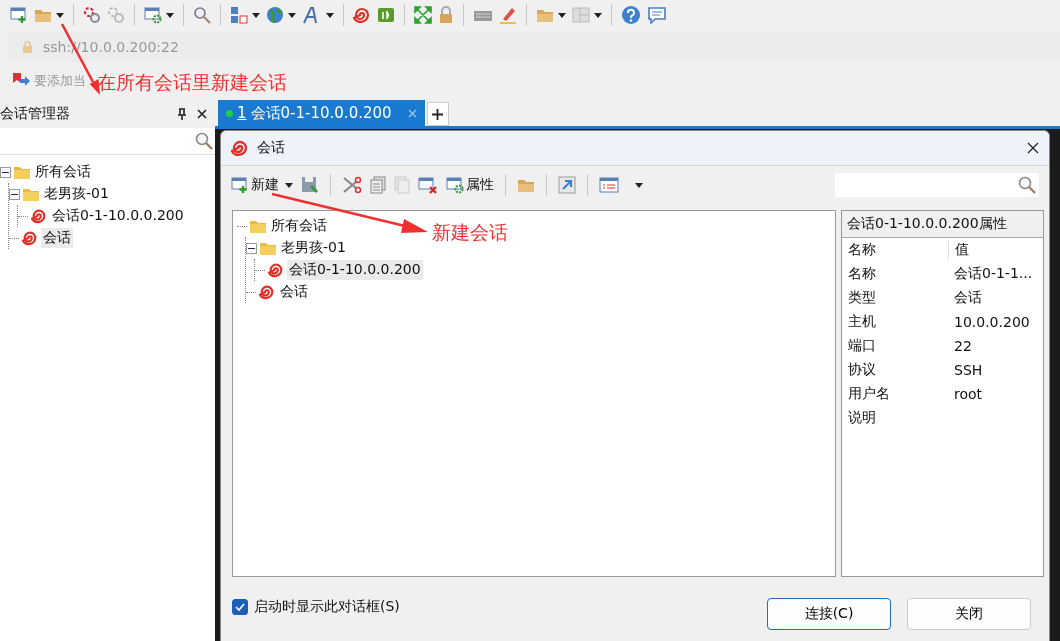  What do you see at coordinates (423, 15) in the screenshot?
I see `fullscreen-icon` at bounding box center [423, 15].